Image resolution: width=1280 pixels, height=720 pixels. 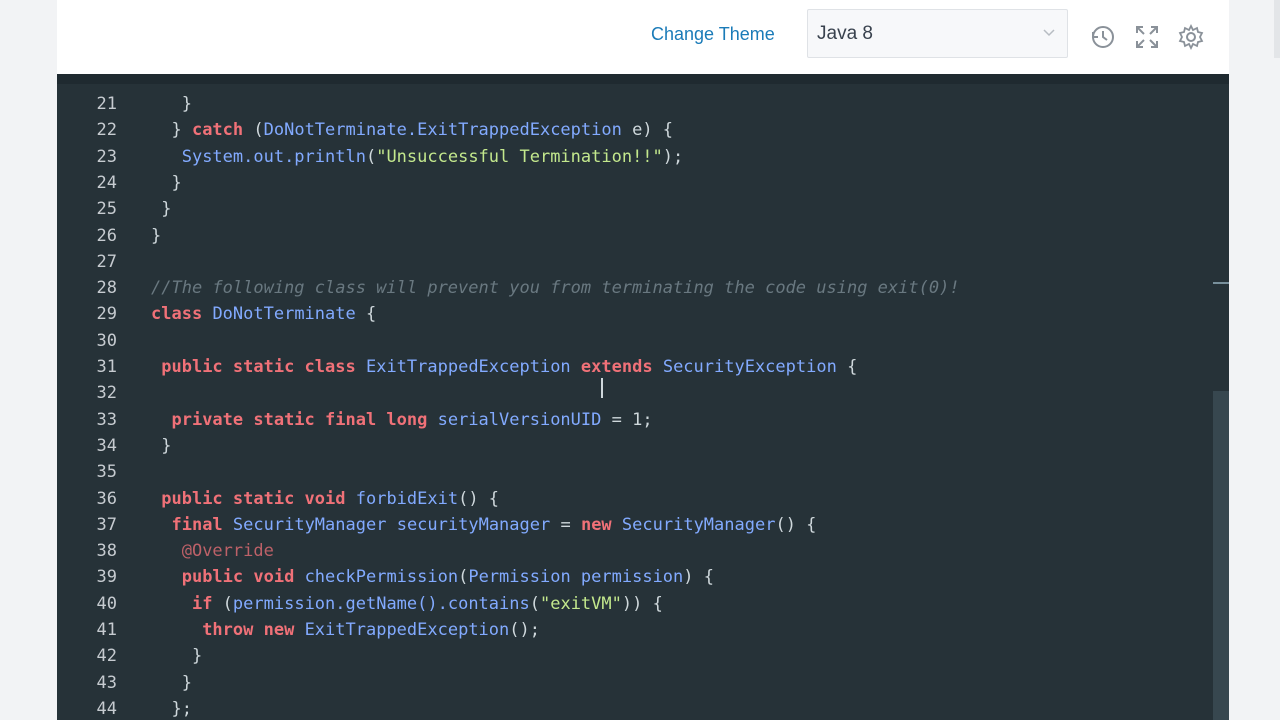 I want to click on code-token: ) {, so click(x=698, y=577).